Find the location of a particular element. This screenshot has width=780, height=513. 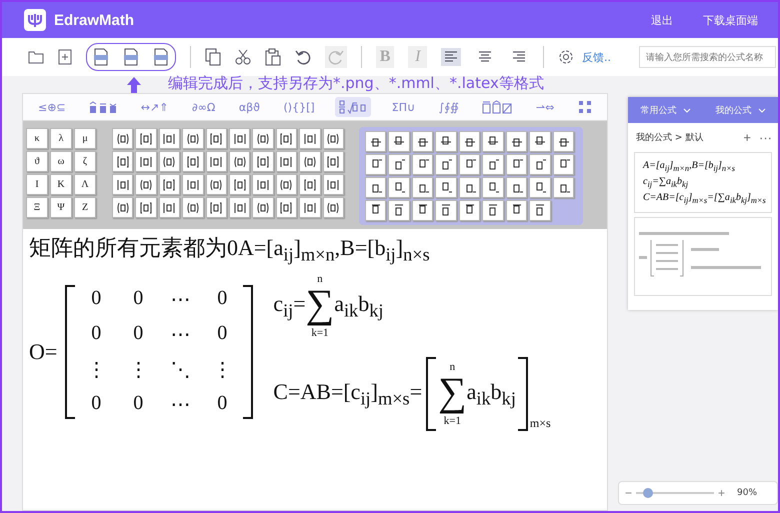

symbol-key: Κ is located at coordinates (61, 184).